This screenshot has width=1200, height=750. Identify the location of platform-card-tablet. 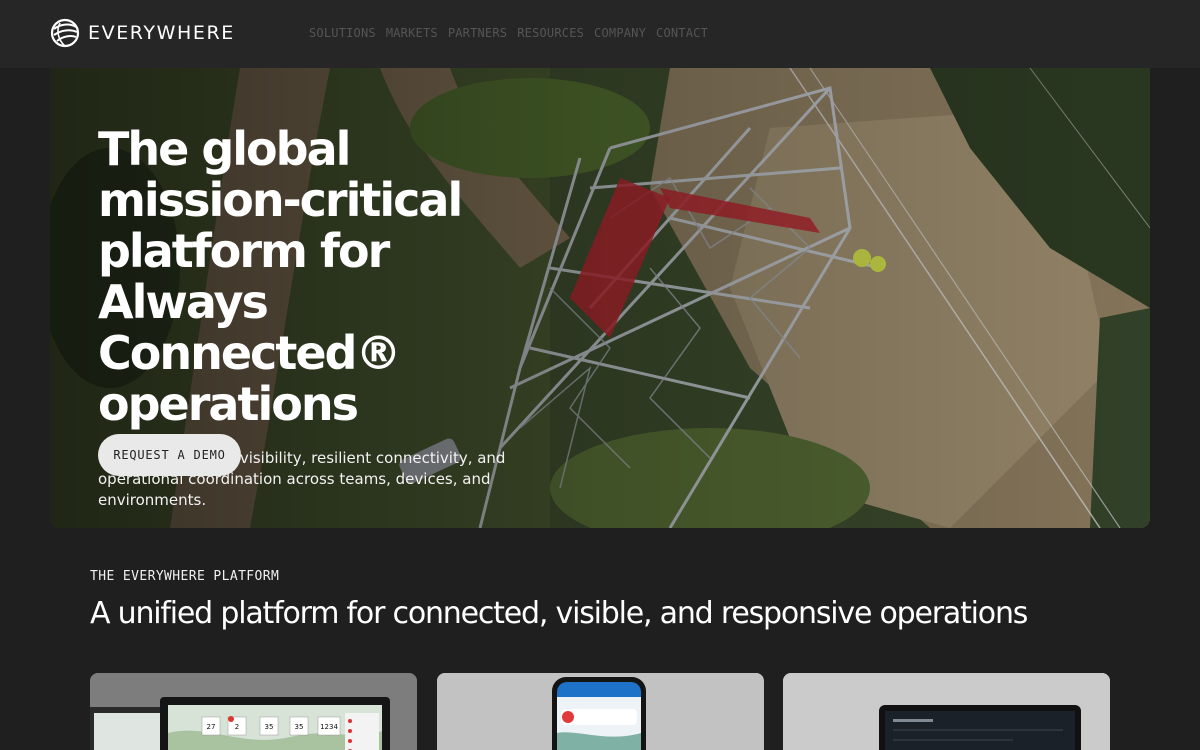
(946, 711).